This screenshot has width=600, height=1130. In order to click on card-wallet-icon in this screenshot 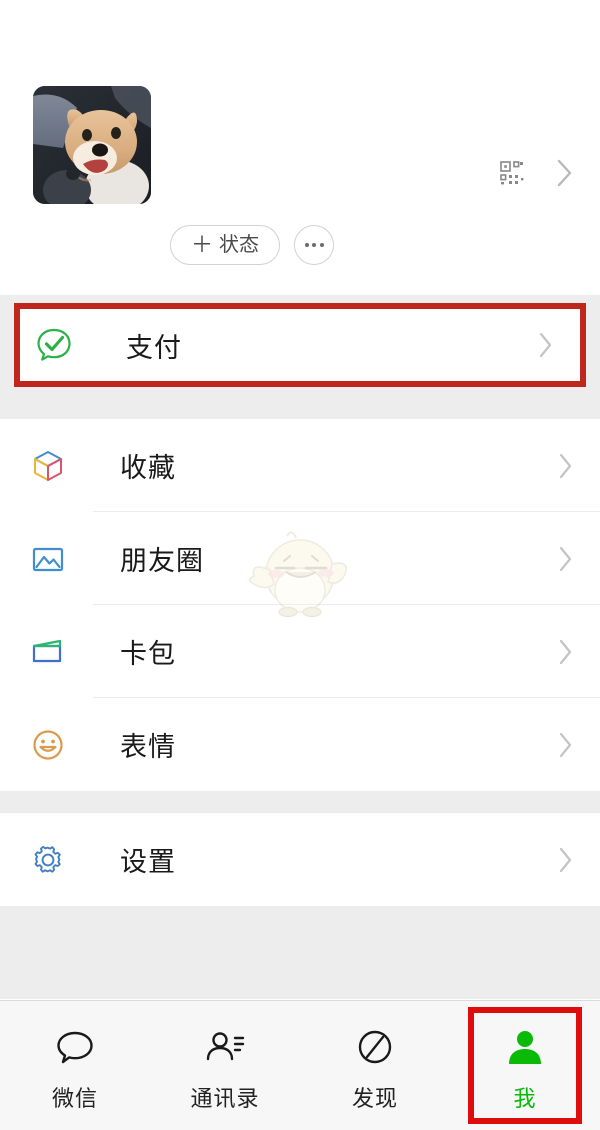, I will do `click(48, 652)`.